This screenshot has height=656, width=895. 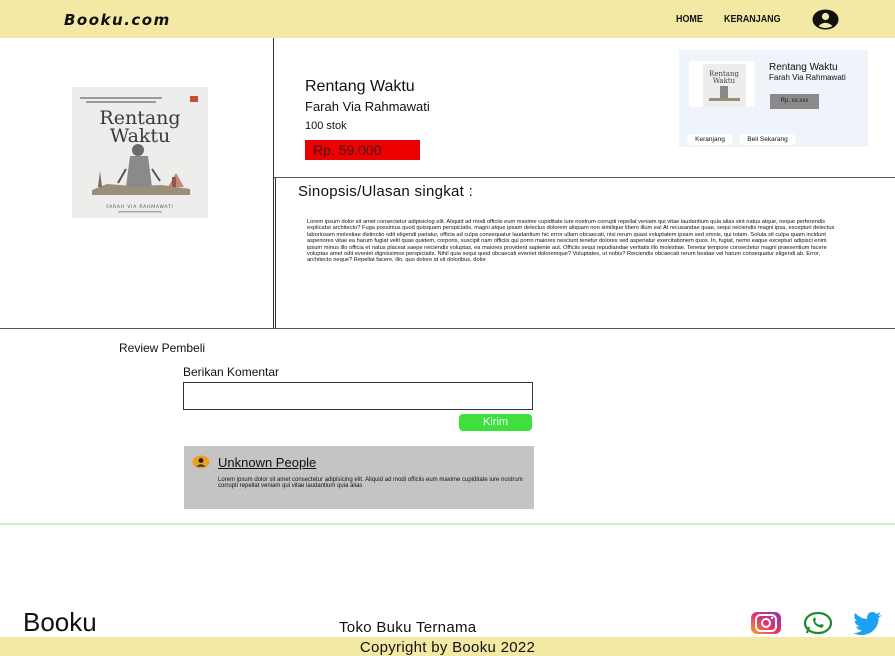 What do you see at coordinates (367, 106) in the screenshot?
I see `product-author: Farah Via Rahmawati` at bounding box center [367, 106].